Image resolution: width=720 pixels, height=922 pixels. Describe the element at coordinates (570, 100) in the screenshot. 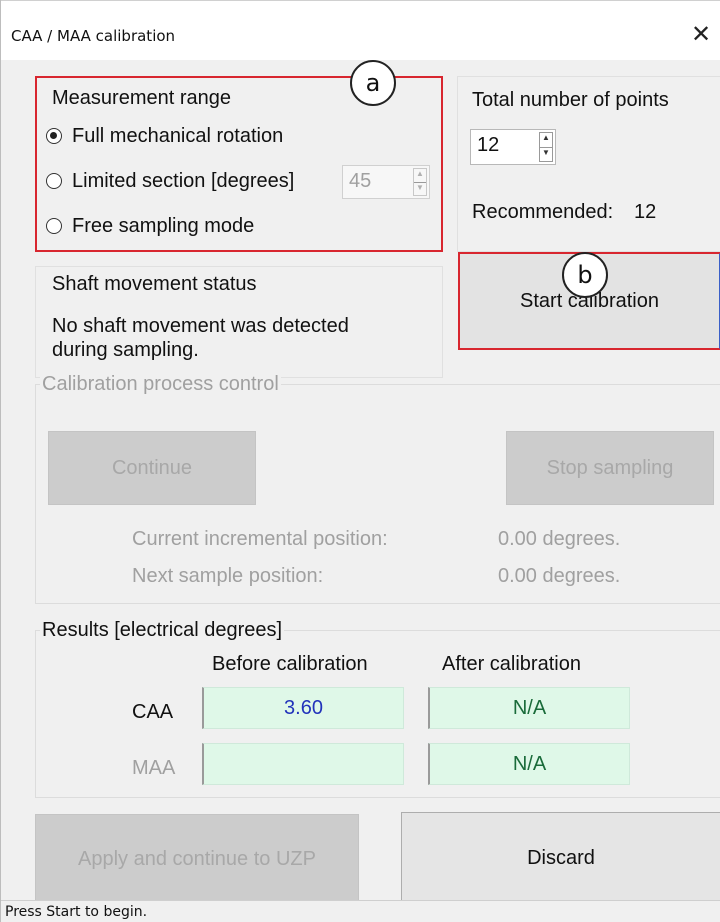

I see `total-points-heading: Total number of points` at that location.